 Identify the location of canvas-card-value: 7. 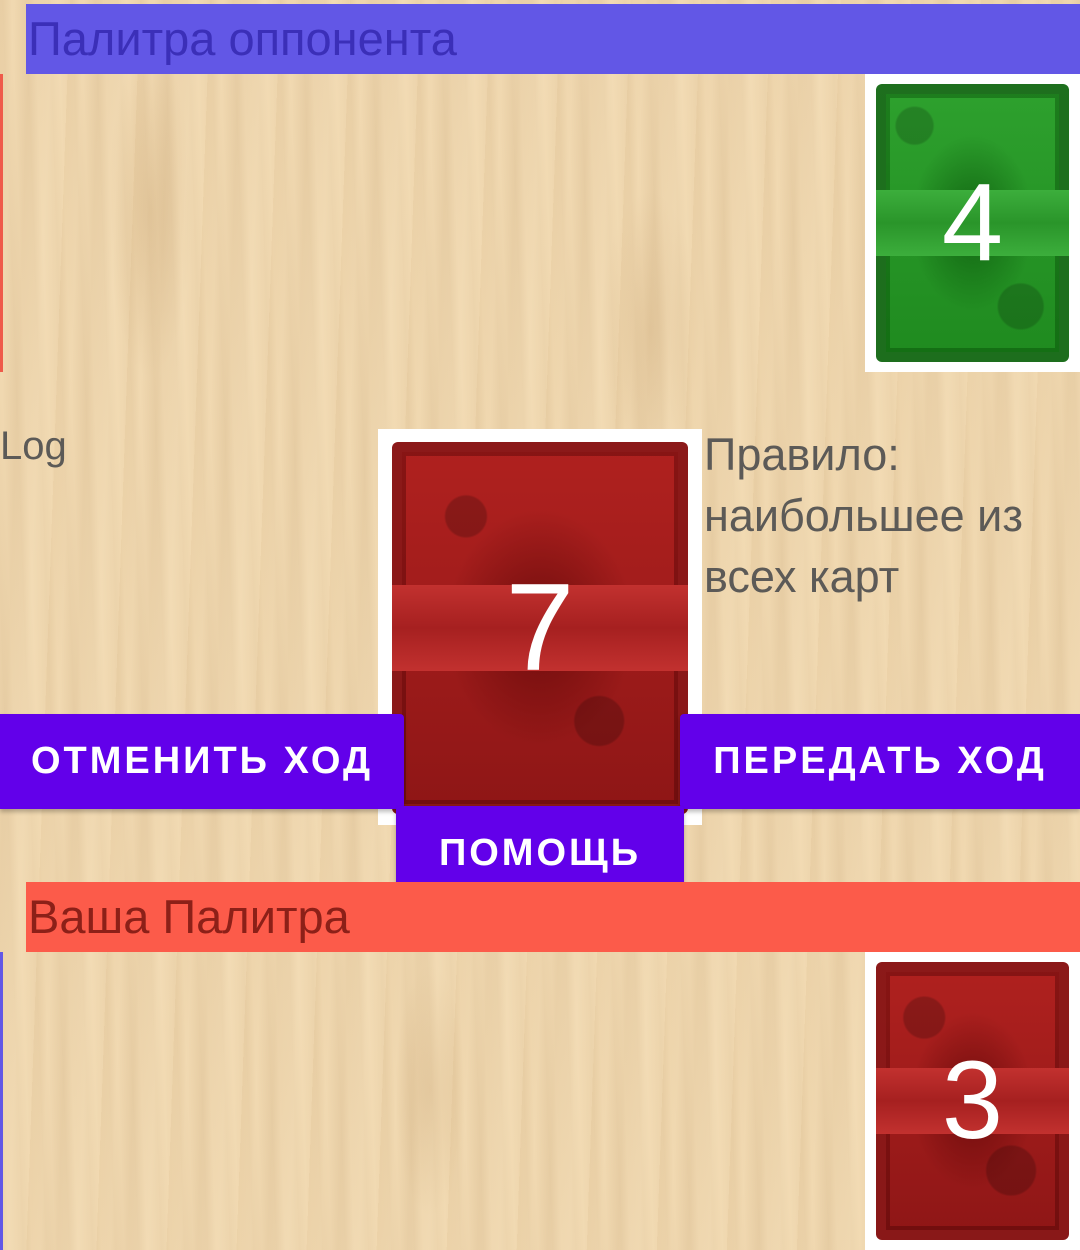
(540, 628).